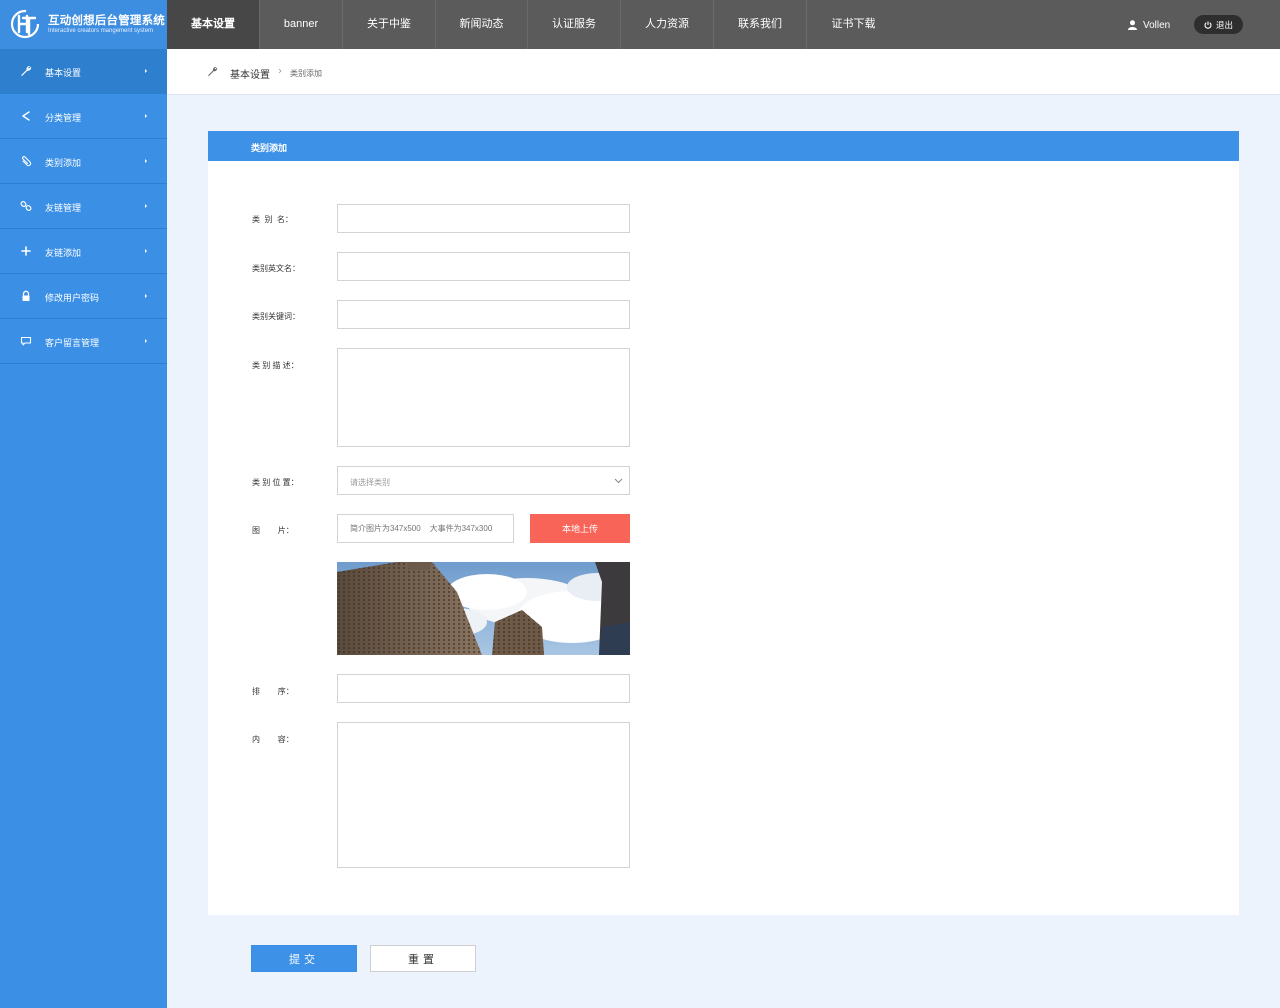 The width and height of the screenshot is (1280, 1008). Describe the element at coordinates (83, 161) in the screenshot. I see `sidebar-item-category-add: 类别添加` at that location.